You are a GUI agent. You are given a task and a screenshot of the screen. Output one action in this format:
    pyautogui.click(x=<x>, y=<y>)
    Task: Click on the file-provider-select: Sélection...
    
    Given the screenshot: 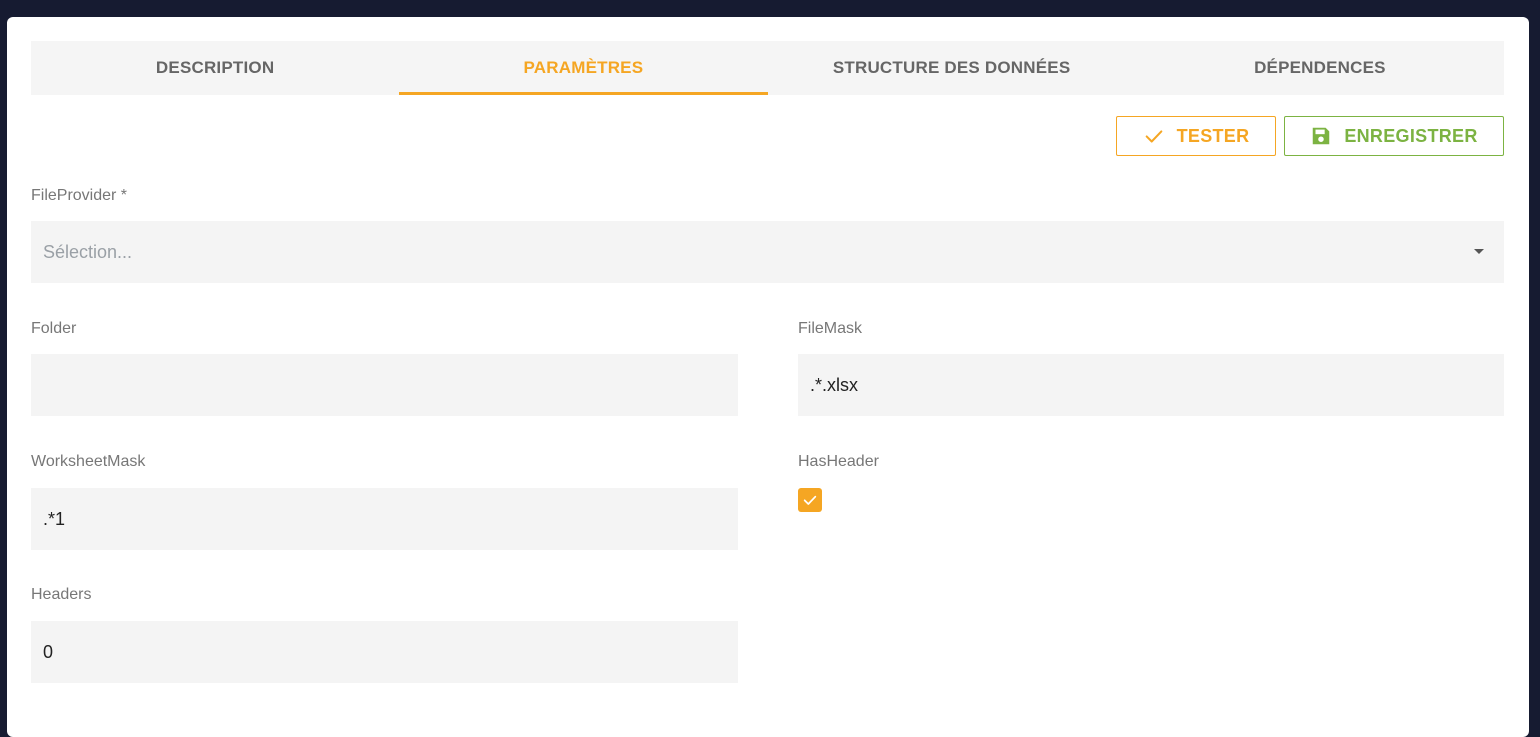 What is the action you would take?
    pyautogui.click(x=767, y=252)
    